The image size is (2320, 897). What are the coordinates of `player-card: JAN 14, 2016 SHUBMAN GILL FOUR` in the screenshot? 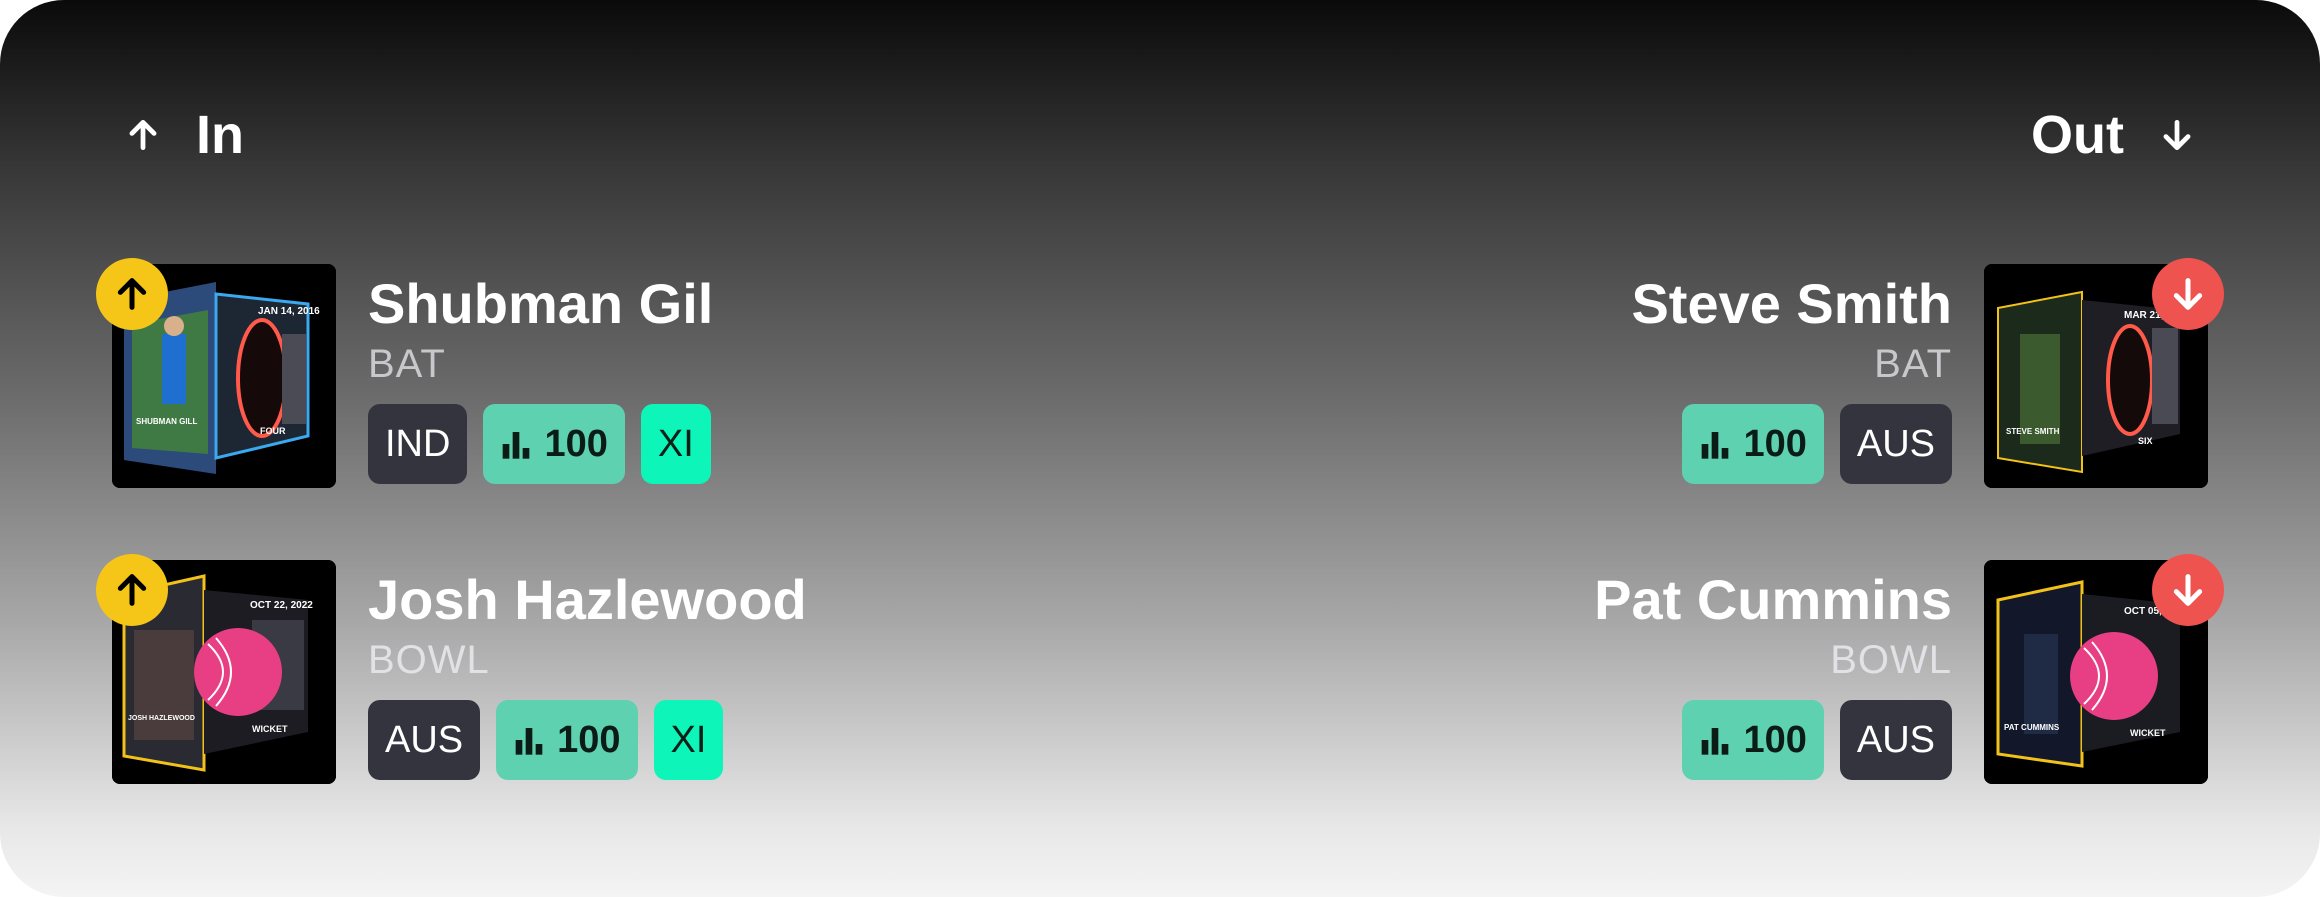 It's located at (216, 373).